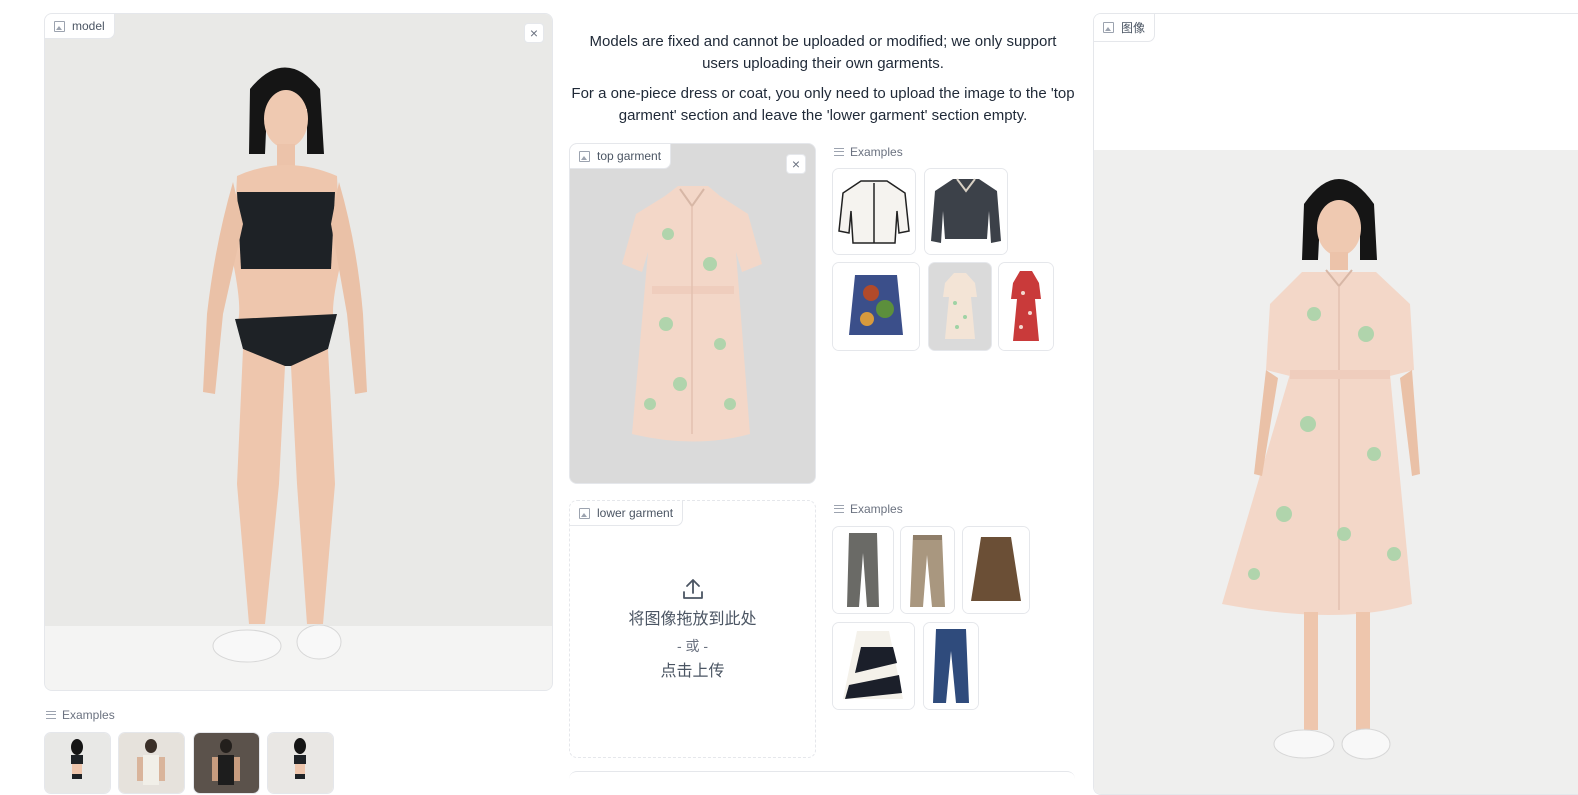 The image size is (1578, 795). I want to click on top-garment-panel: top garment ×, so click(692, 313).